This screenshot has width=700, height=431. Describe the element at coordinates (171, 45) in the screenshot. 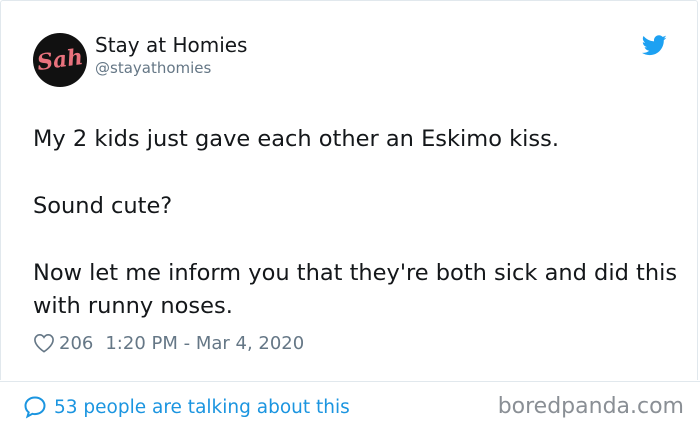

I see `account-name: Stay at Homies` at that location.